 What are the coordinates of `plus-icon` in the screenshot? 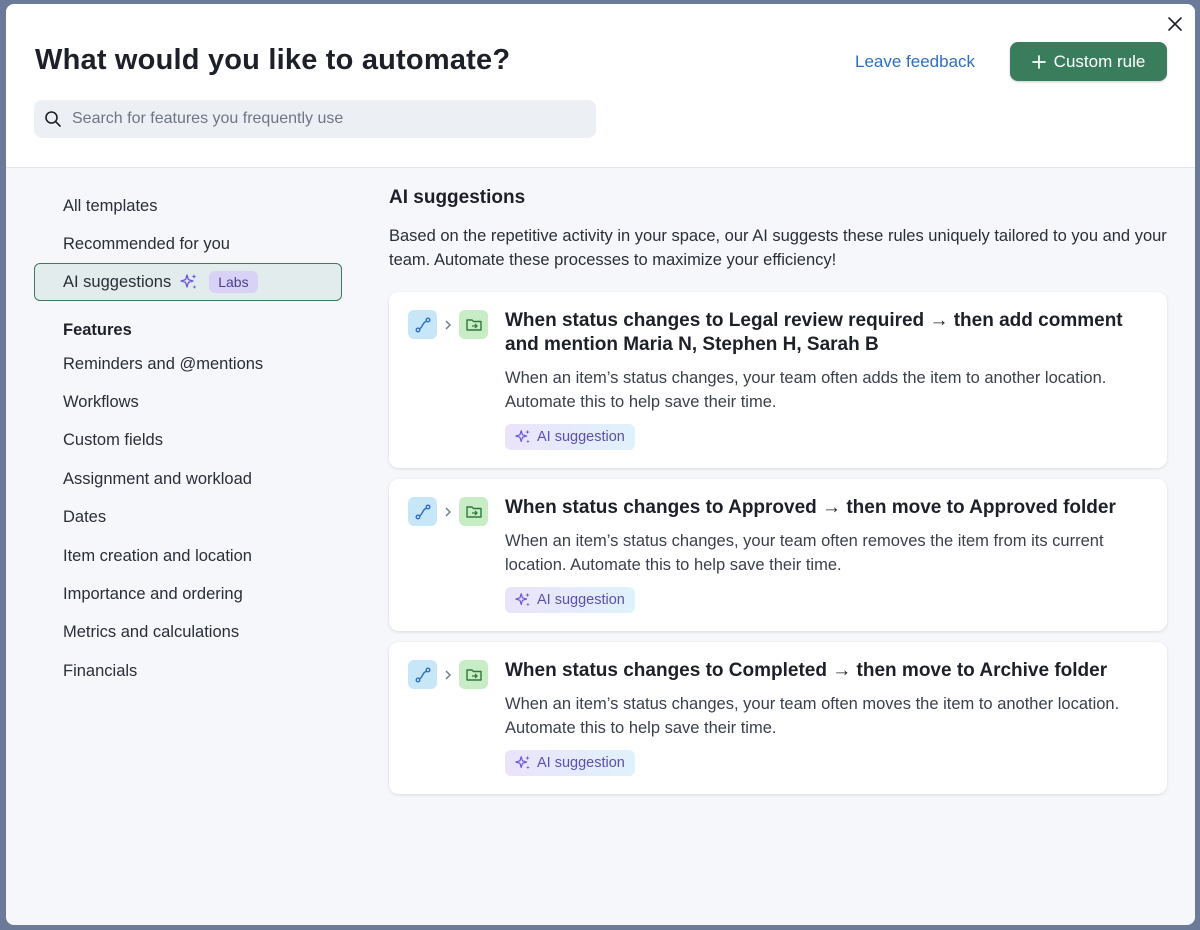 It's located at (1038, 61).